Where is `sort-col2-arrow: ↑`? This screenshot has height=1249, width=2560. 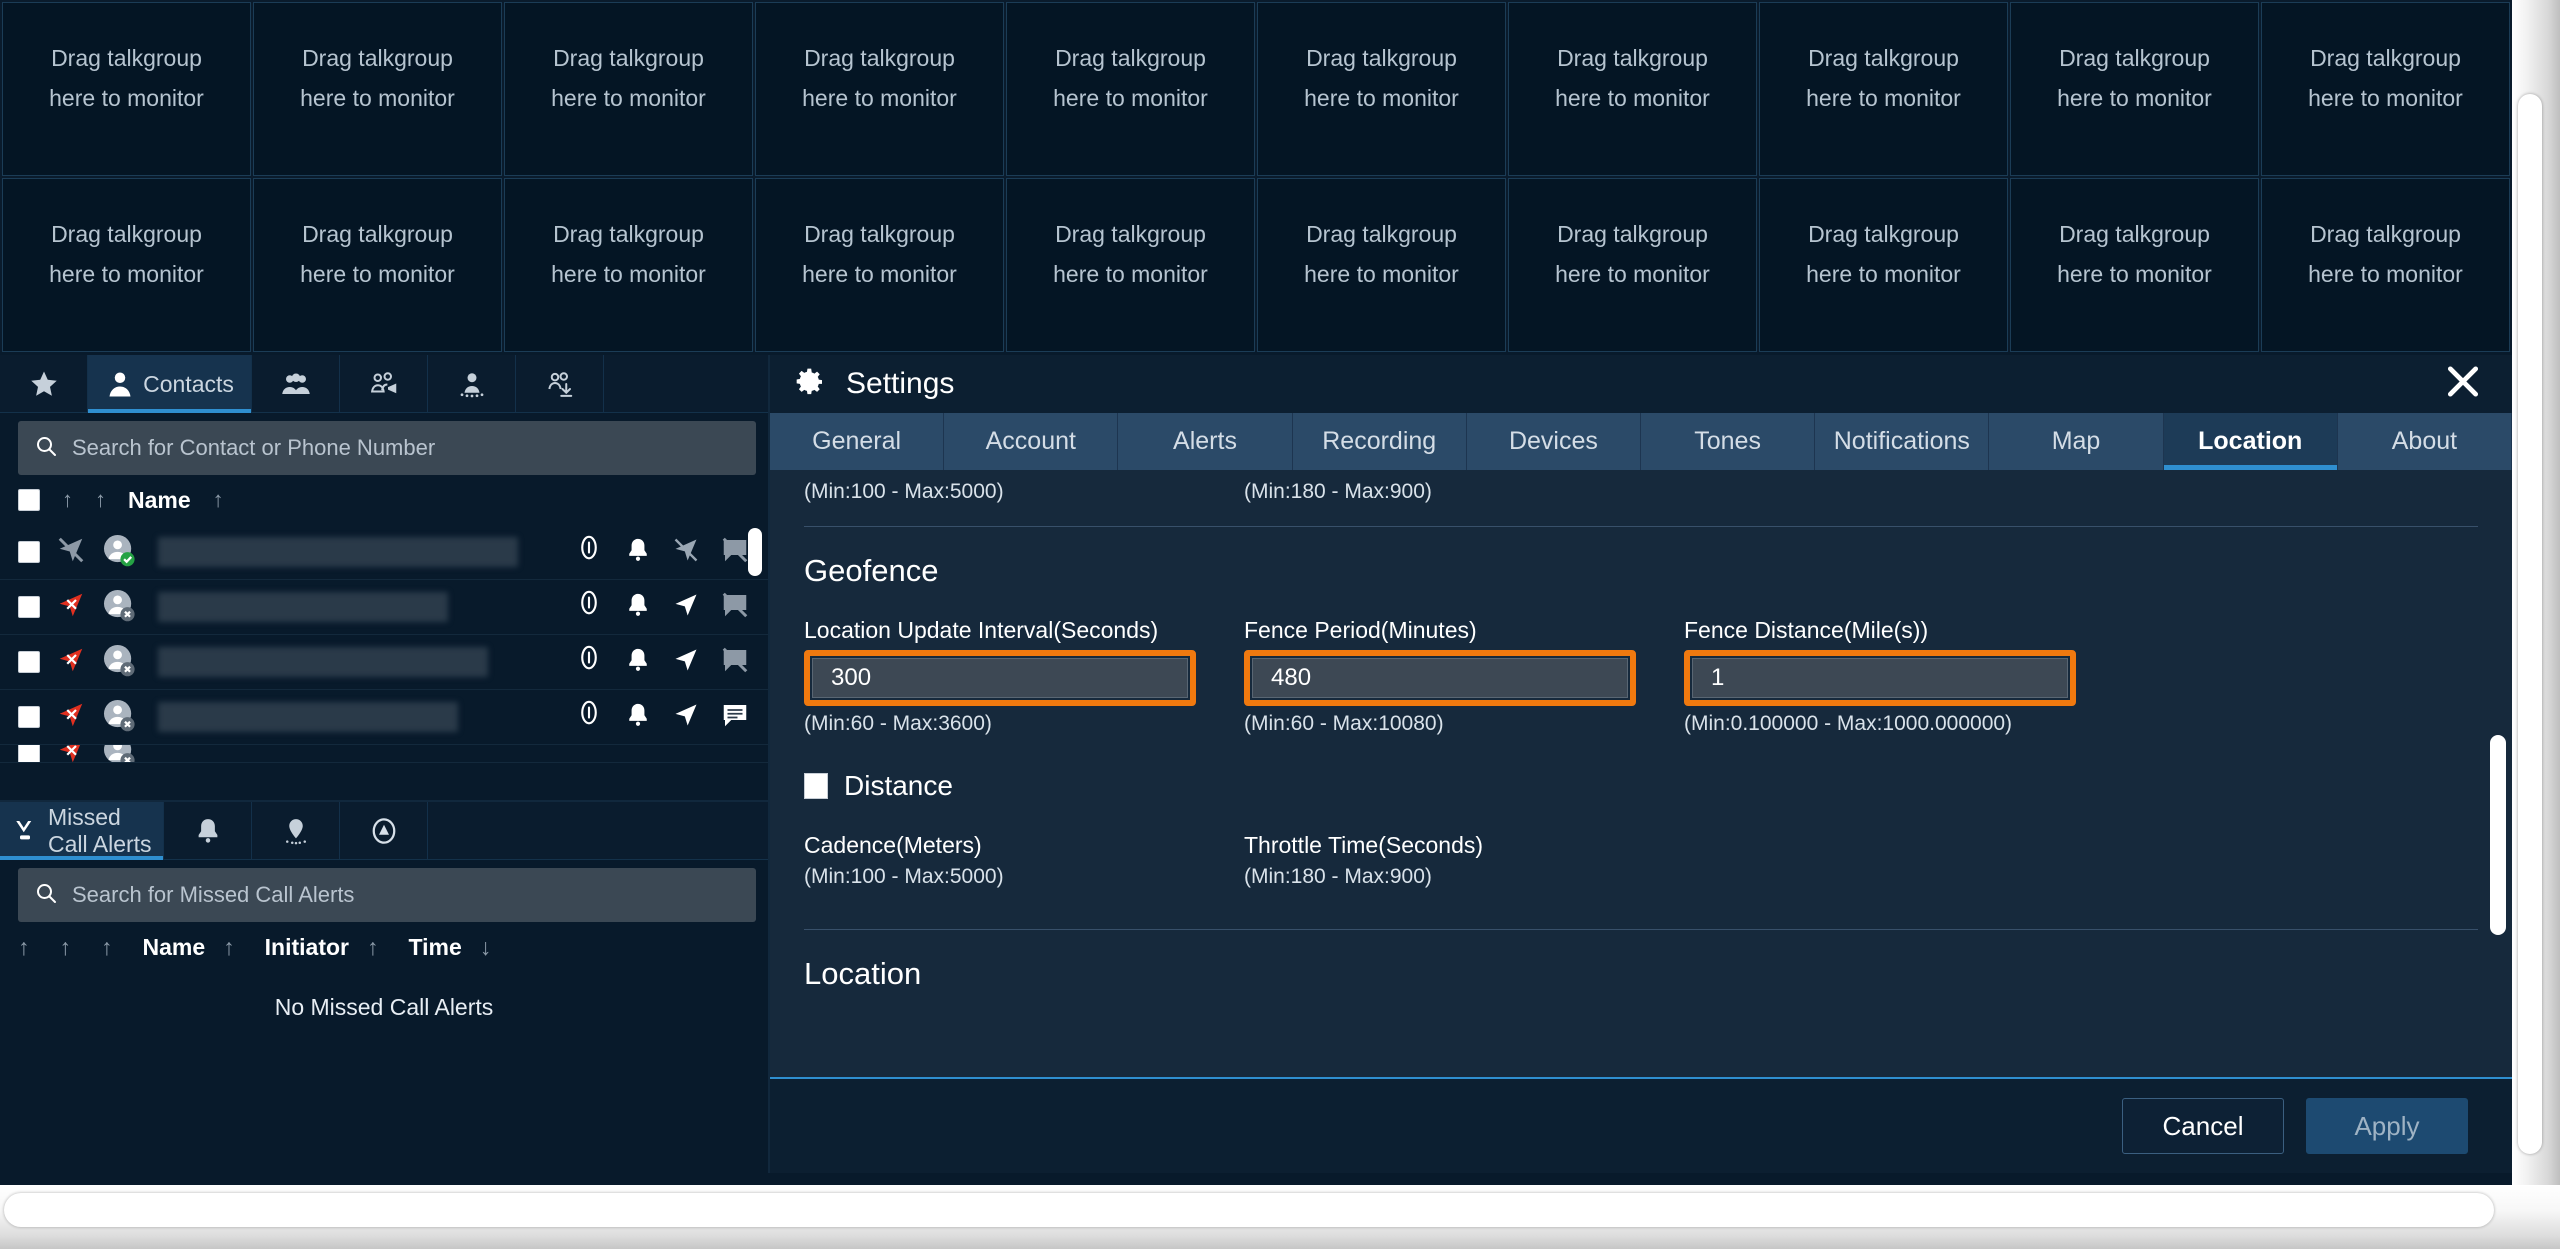 sort-col2-arrow: ↑ is located at coordinates (66, 947).